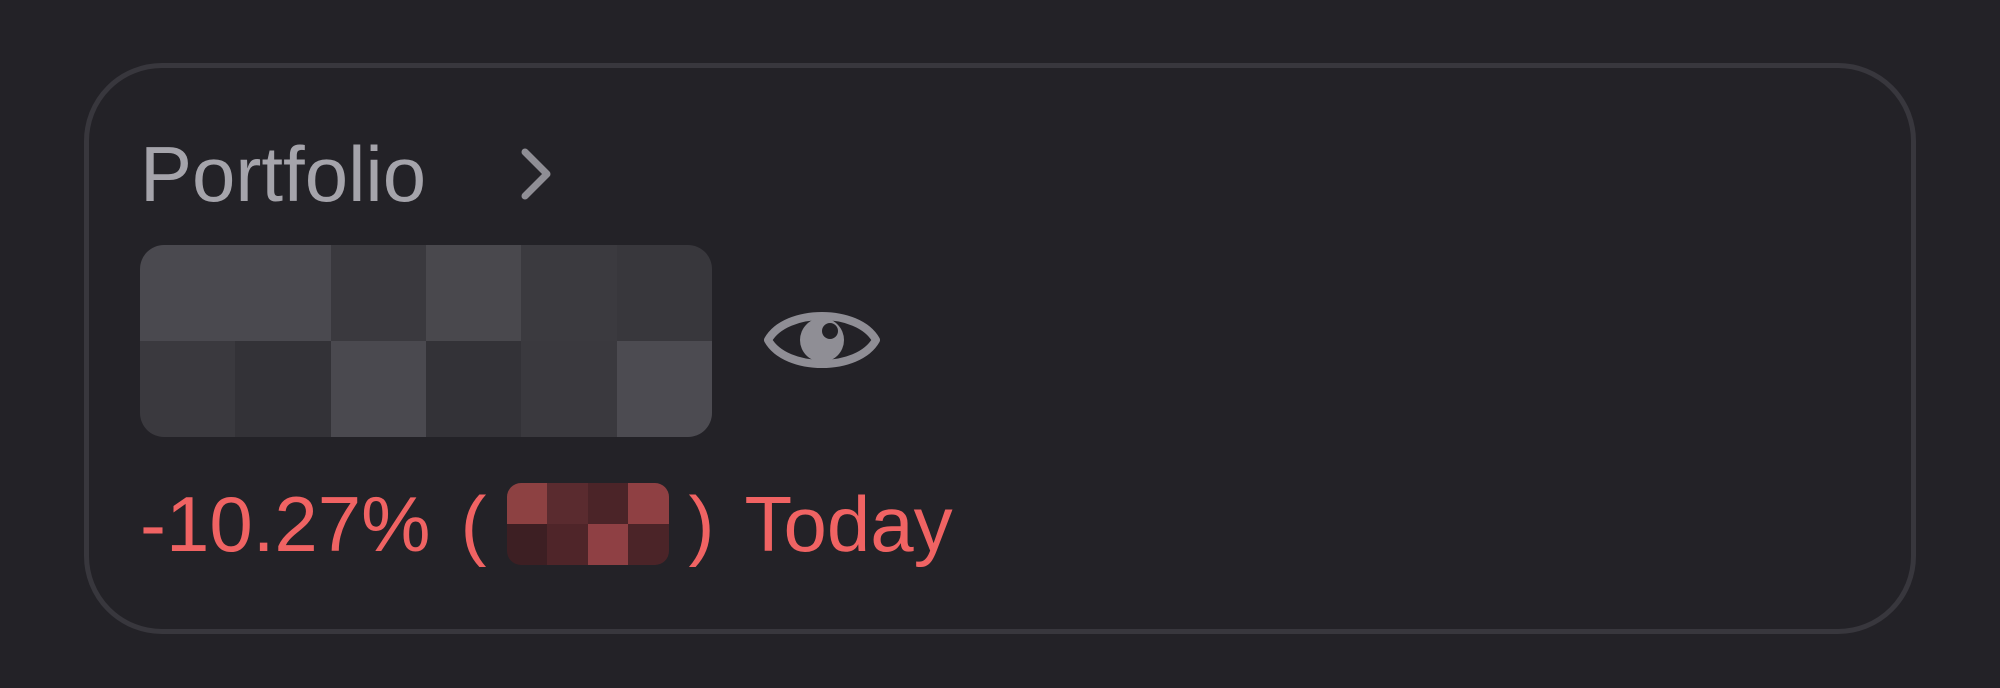 This screenshot has width=2000, height=688. What do you see at coordinates (848, 524) in the screenshot?
I see `change-period: Today` at bounding box center [848, 524].